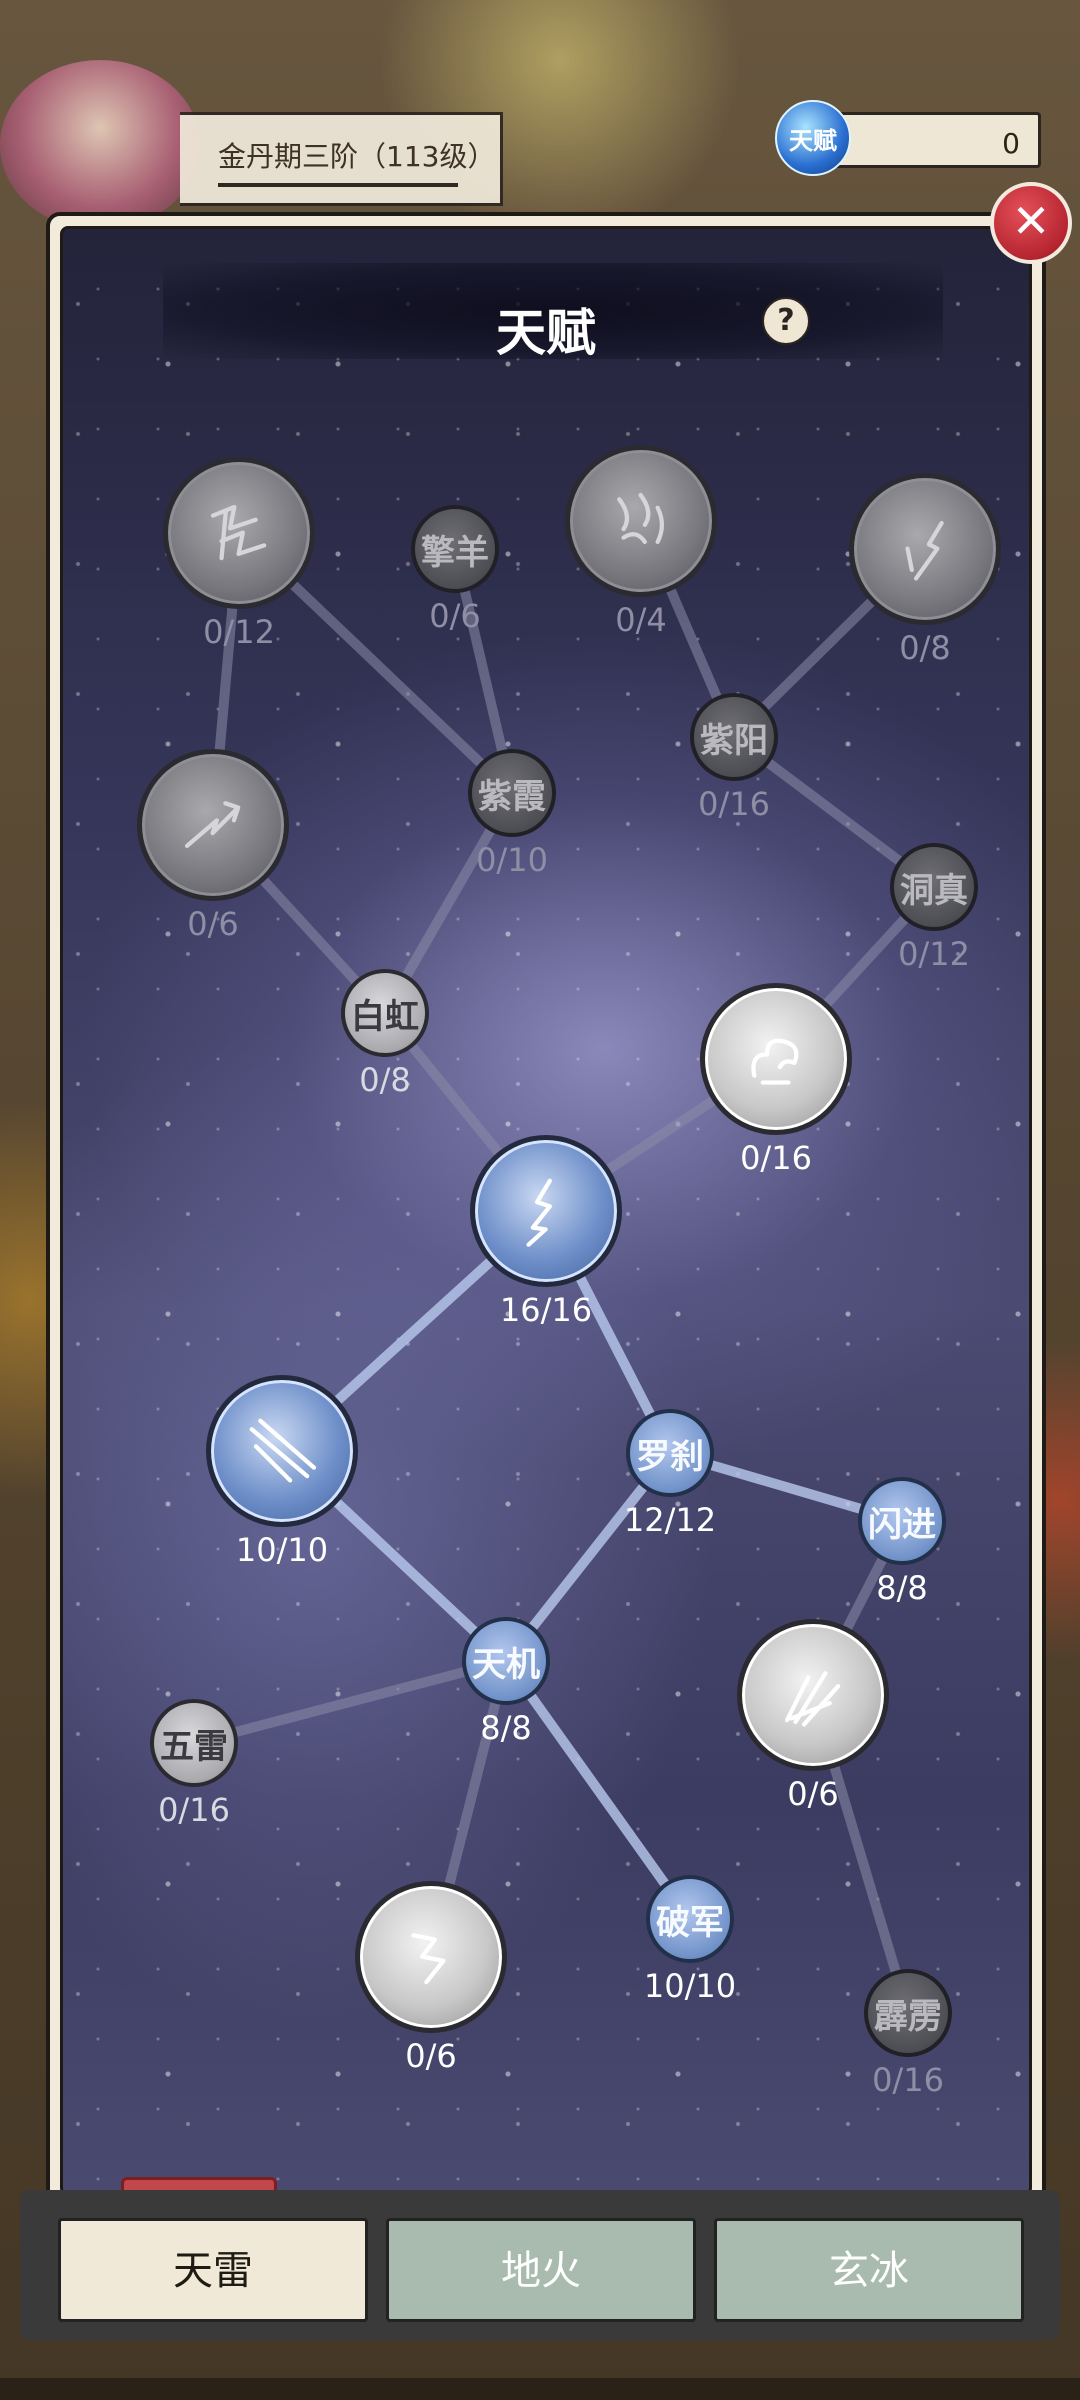  I want to click on rank-plate: 金丹期三阶（113级）, so click(341, 159).